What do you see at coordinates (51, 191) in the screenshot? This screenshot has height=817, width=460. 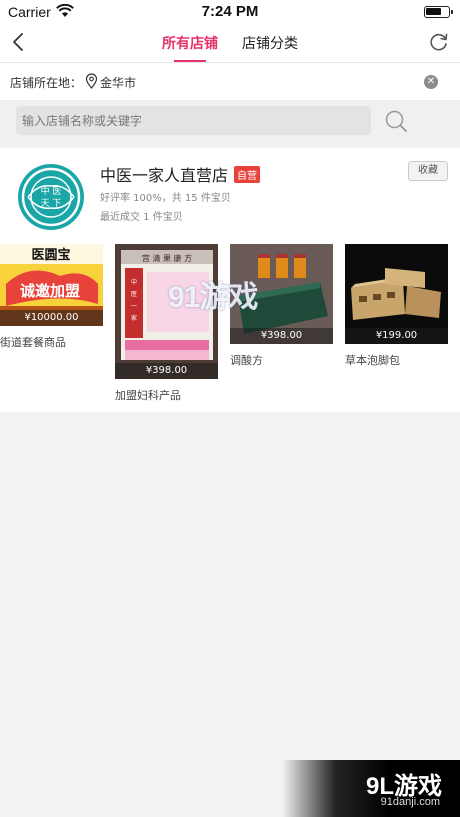 I see `svg-text: 中 医` at bounding box center [51, 191].